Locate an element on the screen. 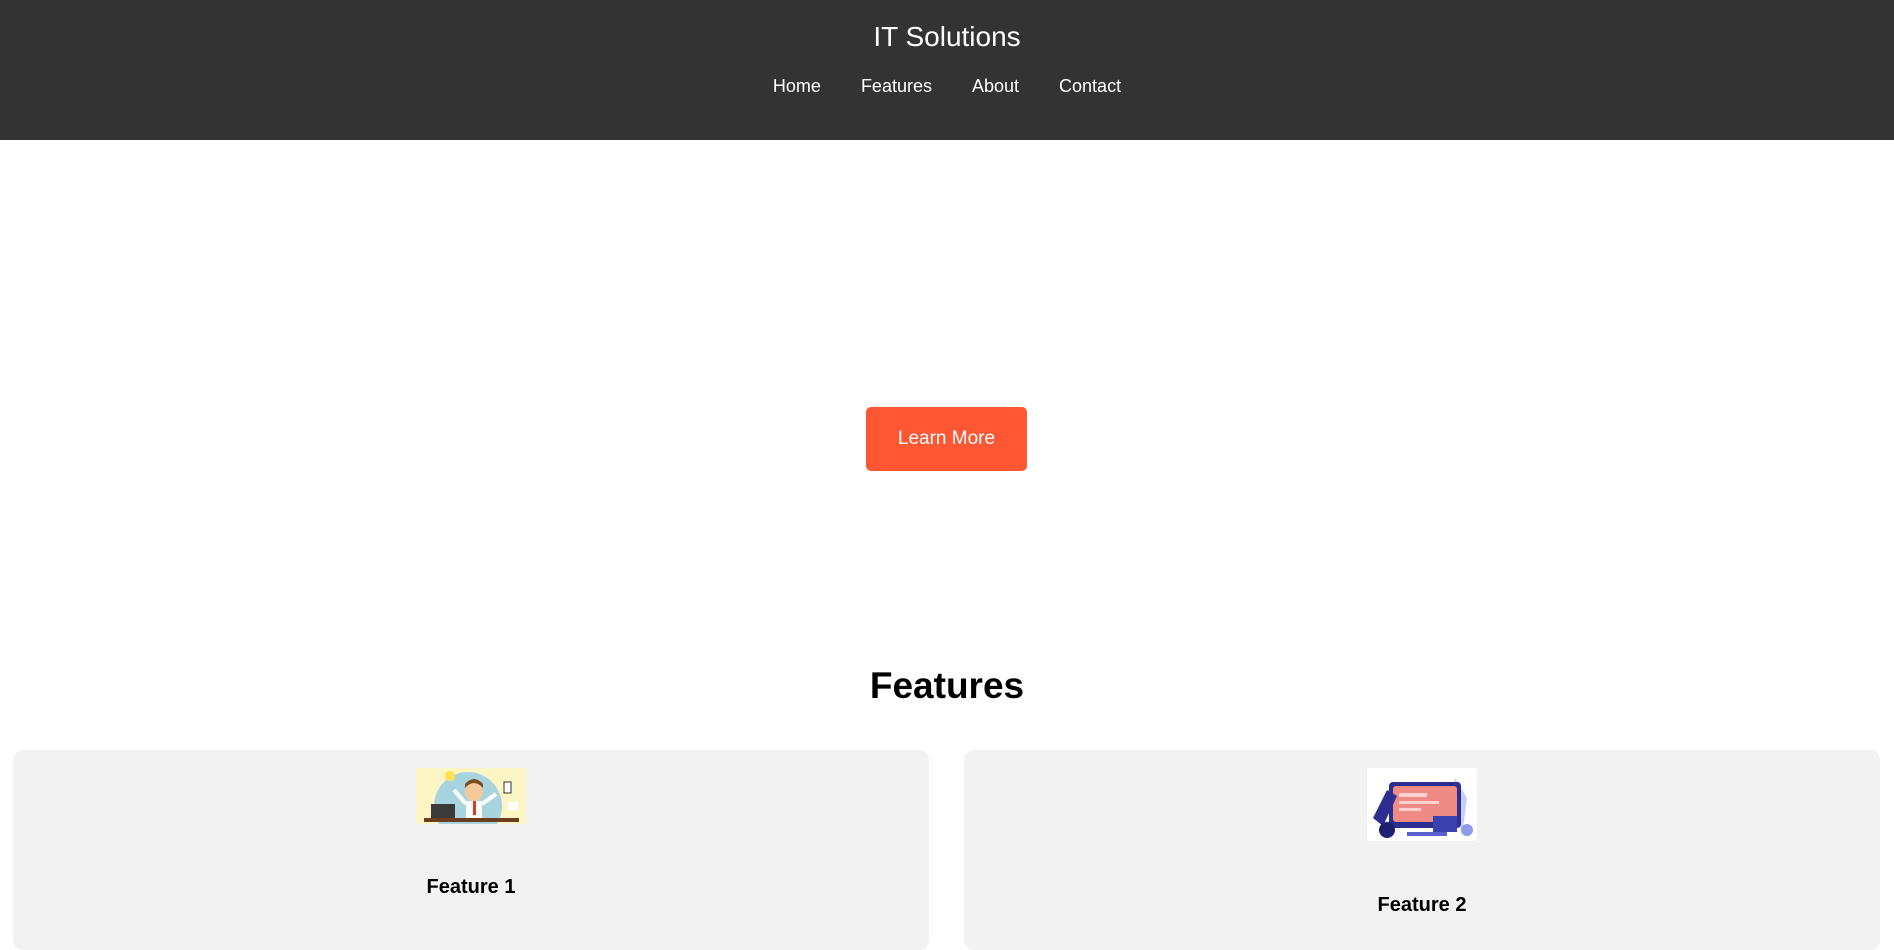  feature-card-2: Feature 2 is located at coordinates (1422, 850).